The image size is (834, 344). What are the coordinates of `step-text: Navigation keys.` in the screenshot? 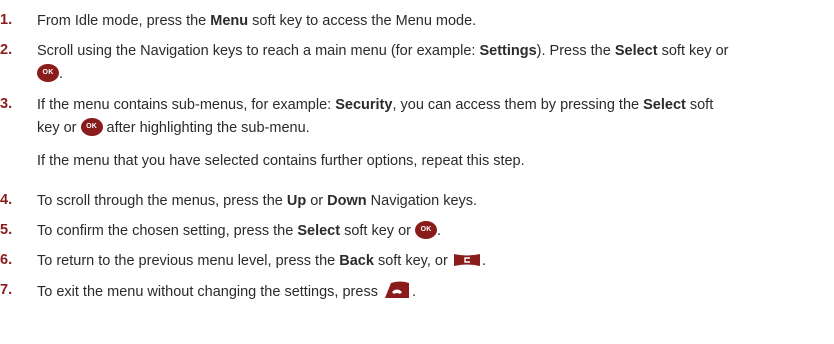 It's located at (422, 201).